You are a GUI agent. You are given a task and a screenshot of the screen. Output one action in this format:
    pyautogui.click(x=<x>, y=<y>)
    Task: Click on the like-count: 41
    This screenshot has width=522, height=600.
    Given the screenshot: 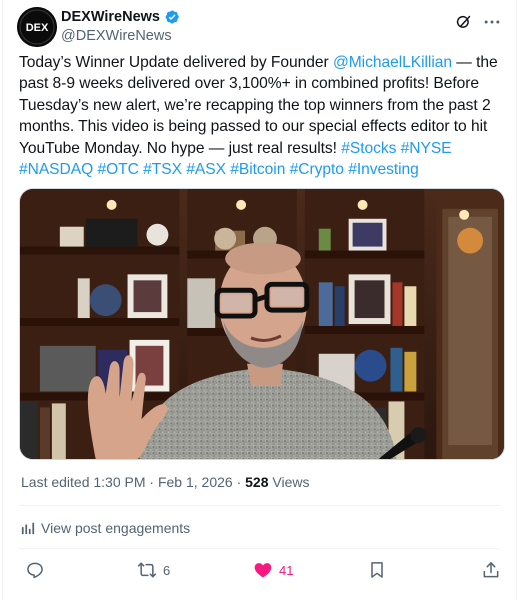 What is the action you would take?
    pyautogui.click(x=286, y=570)
    